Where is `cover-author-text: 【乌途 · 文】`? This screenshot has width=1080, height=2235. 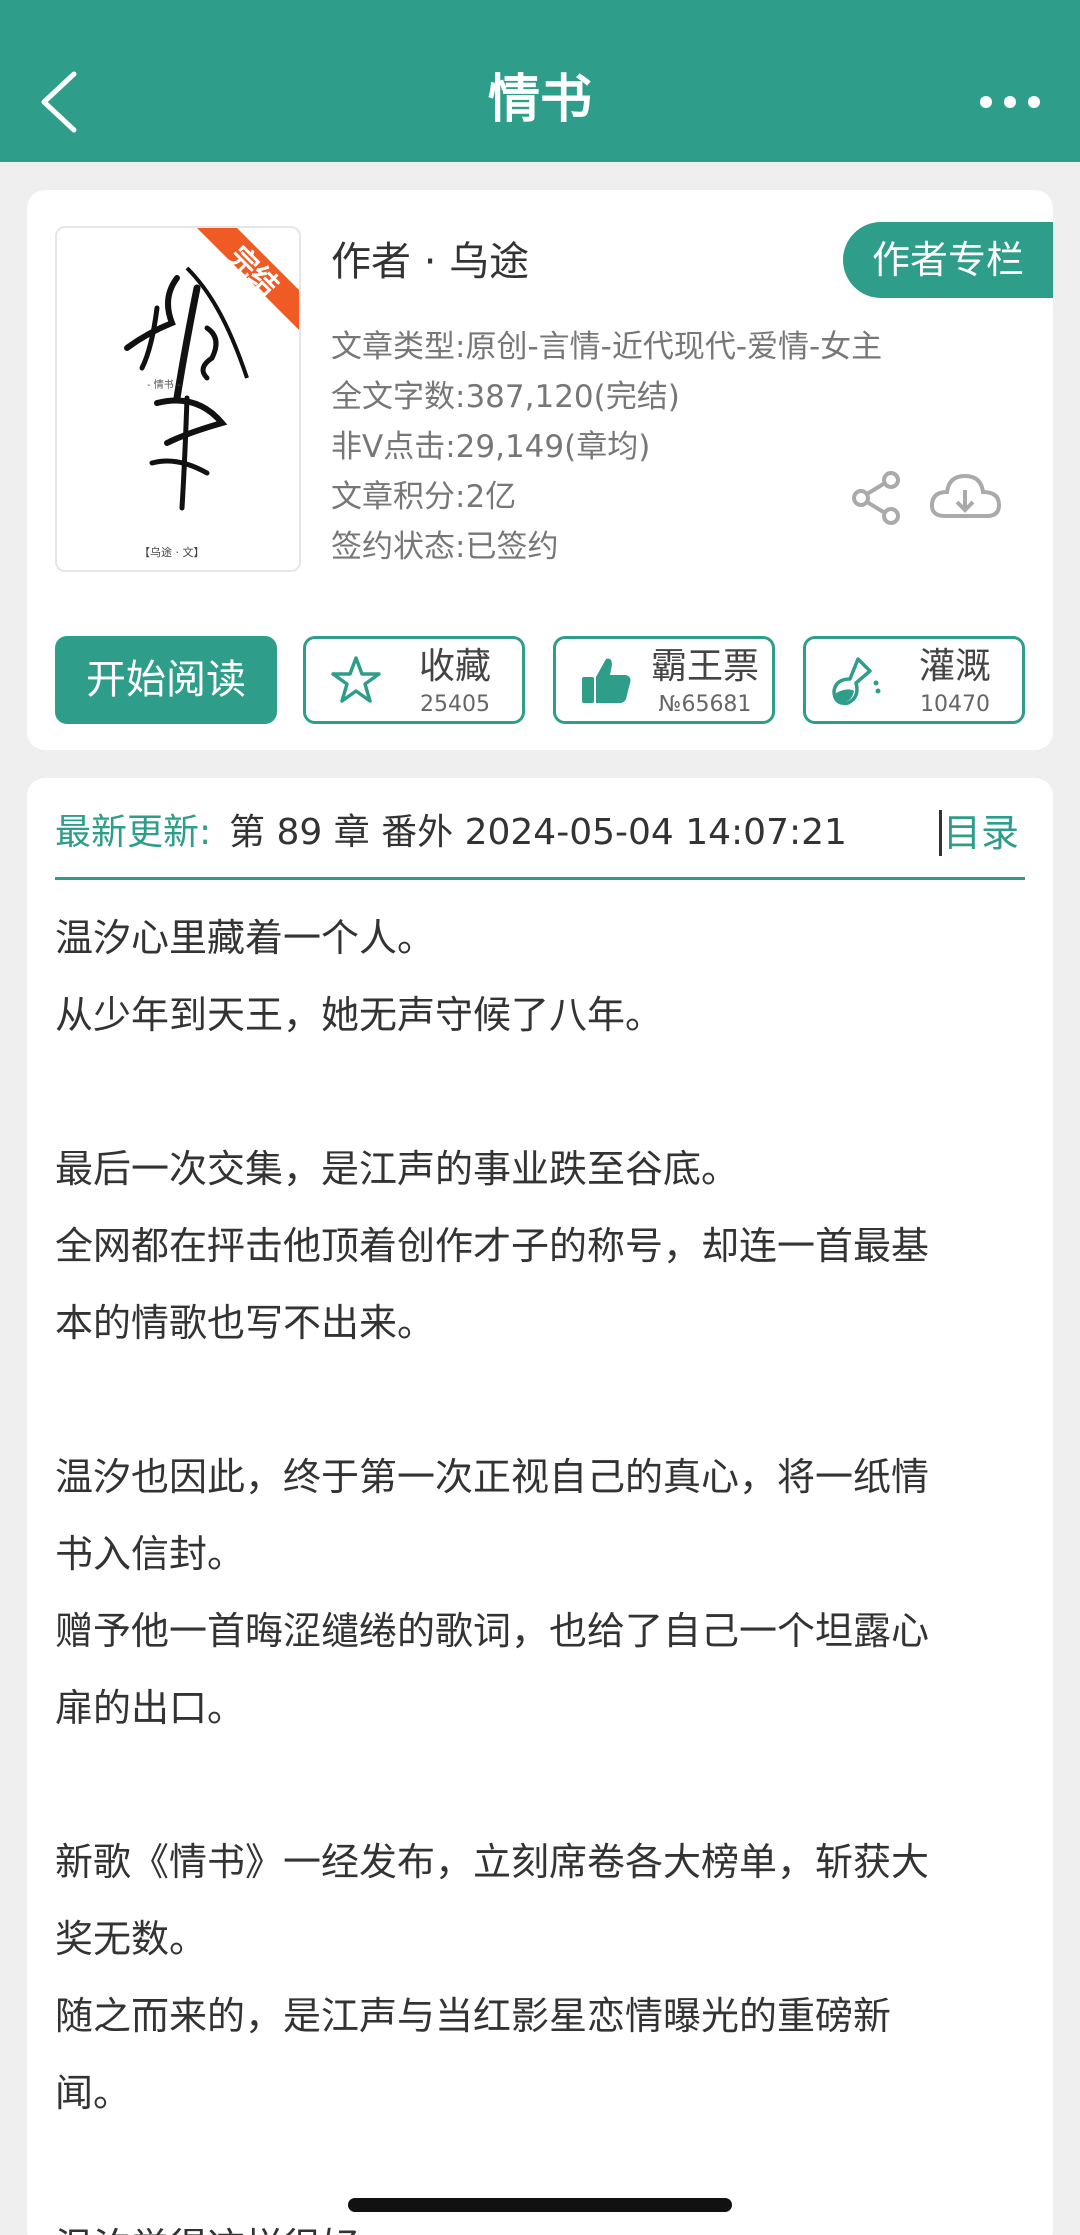
cover-author-text: 【乌途 · 文】 is located at coordinates (172, 552).